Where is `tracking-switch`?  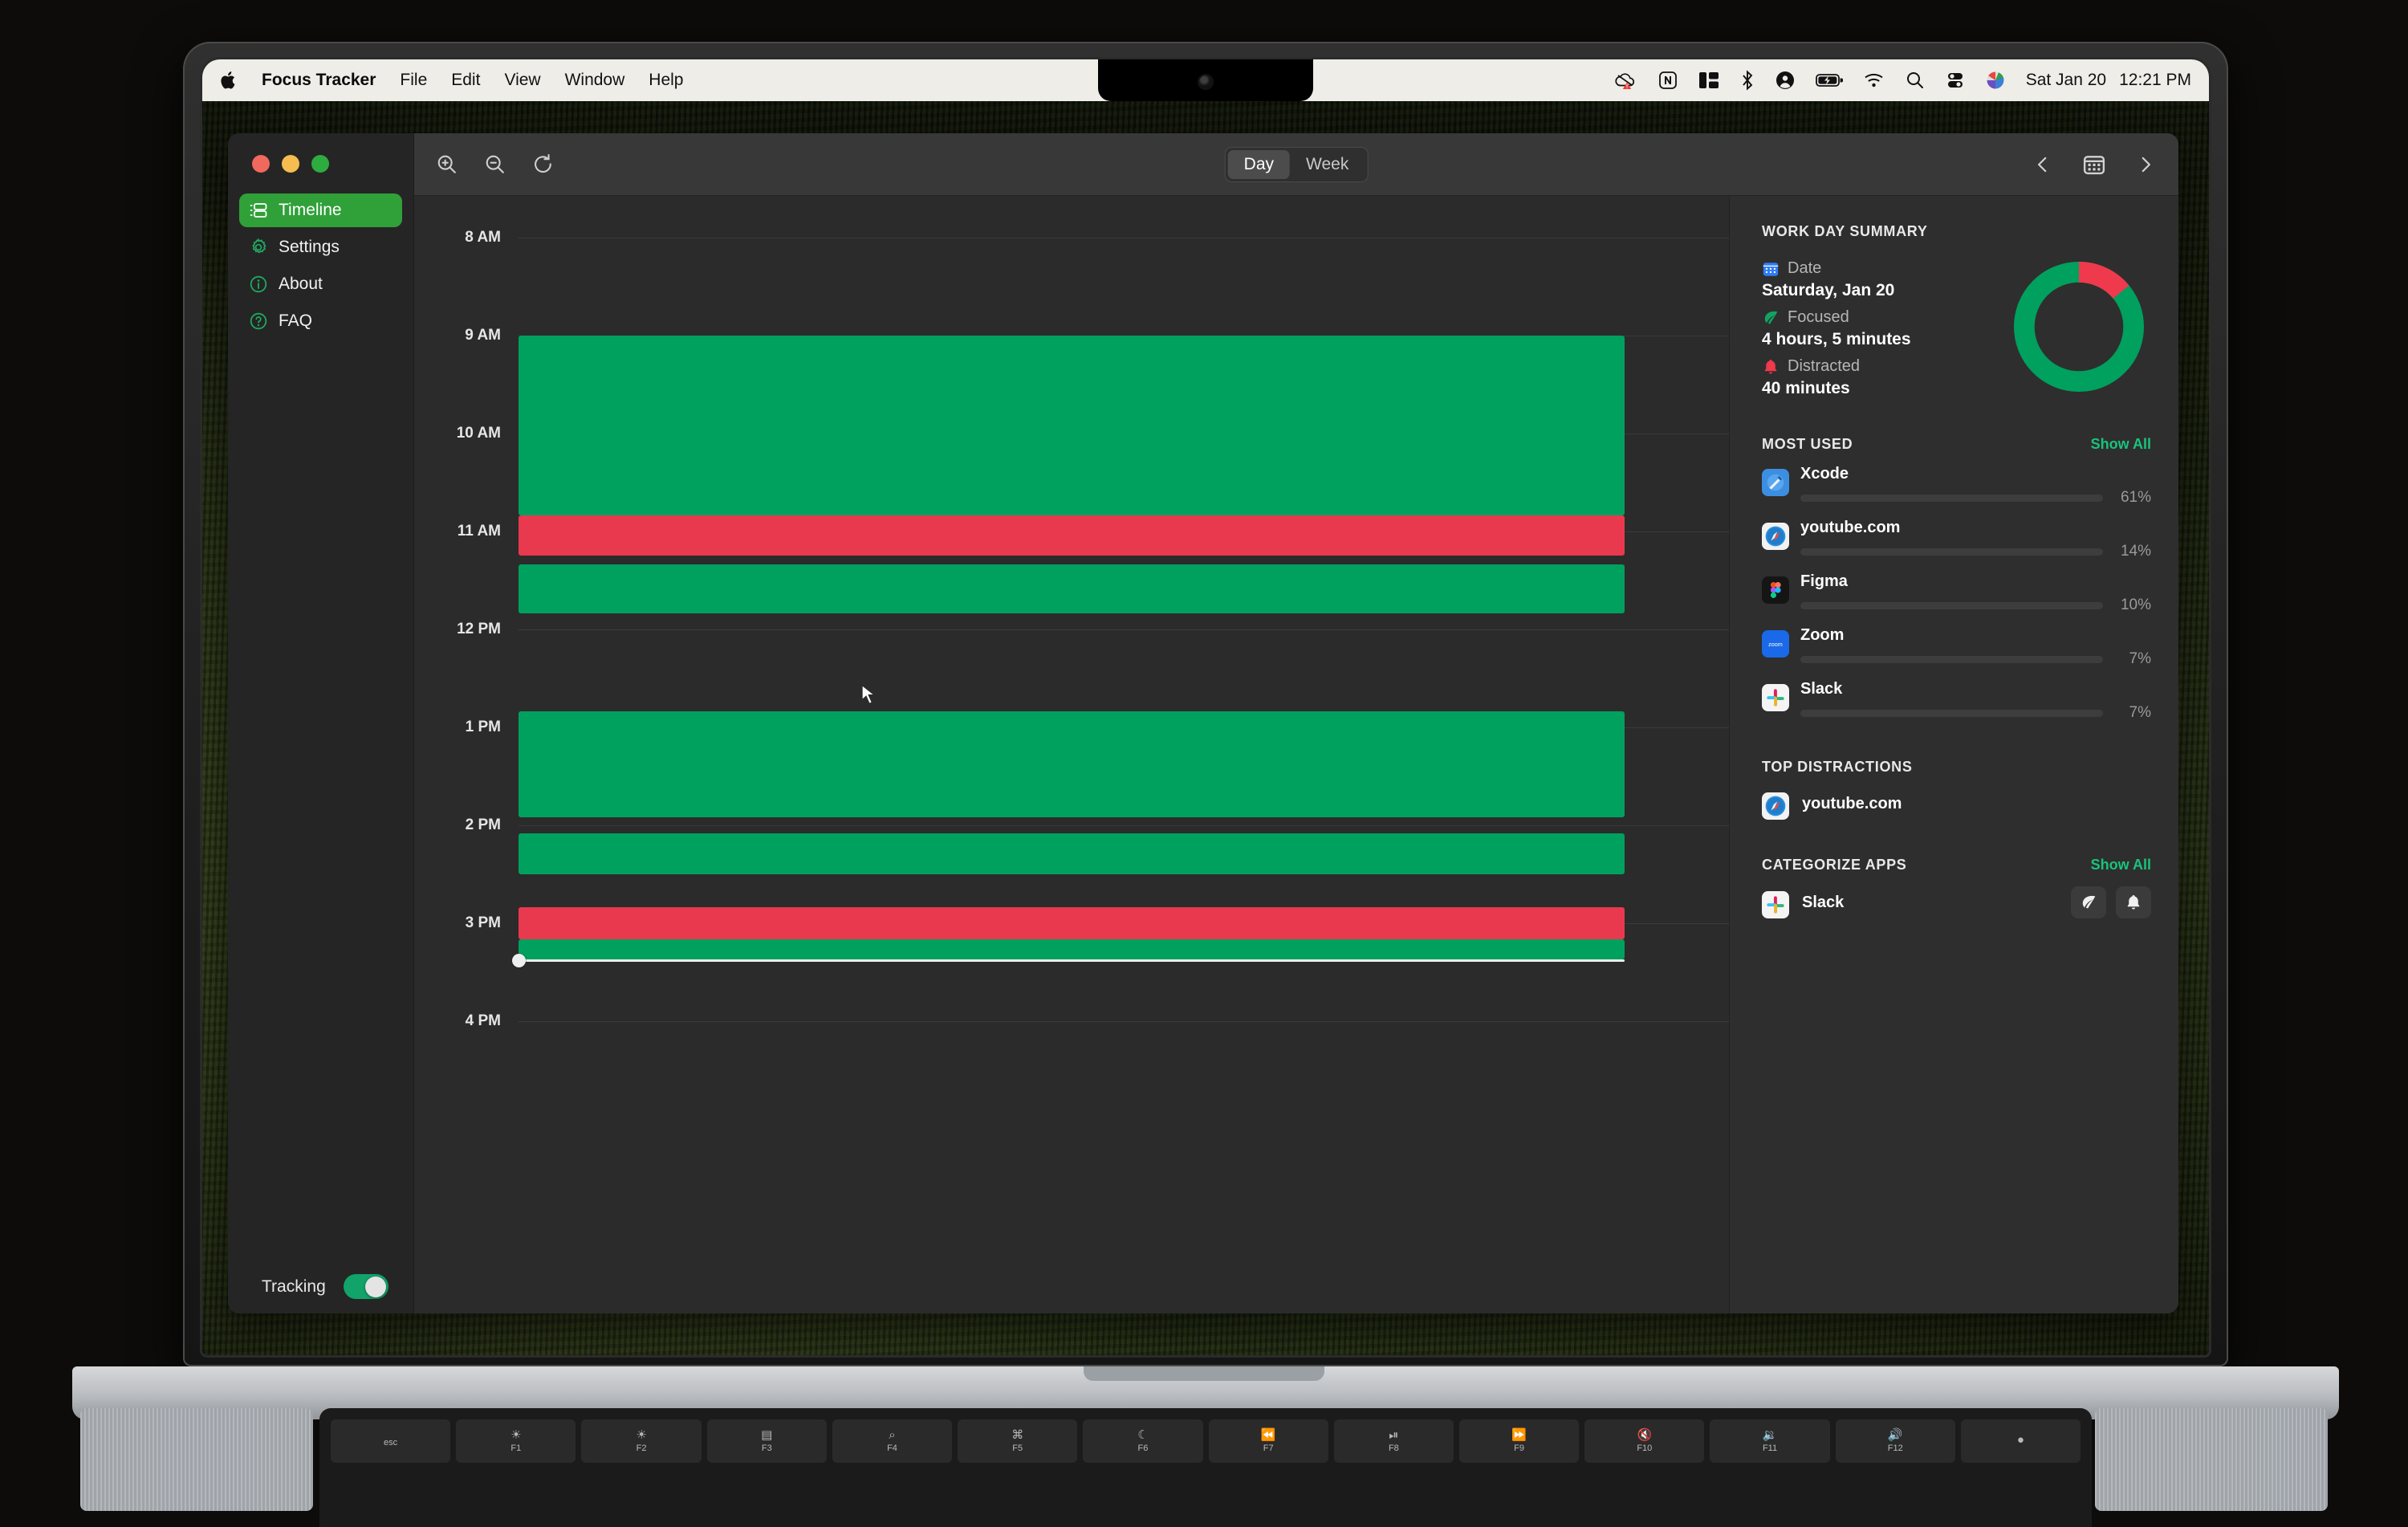 tracking-switch is located at coordinates (365, 1287).